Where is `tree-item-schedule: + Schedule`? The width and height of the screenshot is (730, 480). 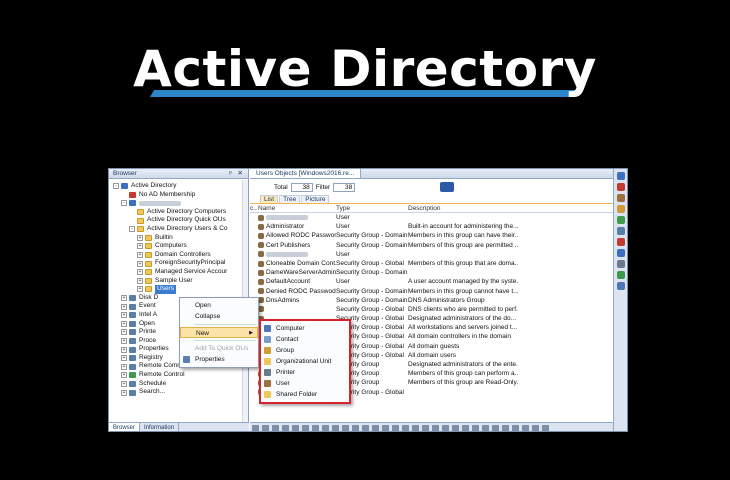
tree-item-schedule: + Schedule is located at coordinates (180, 384).